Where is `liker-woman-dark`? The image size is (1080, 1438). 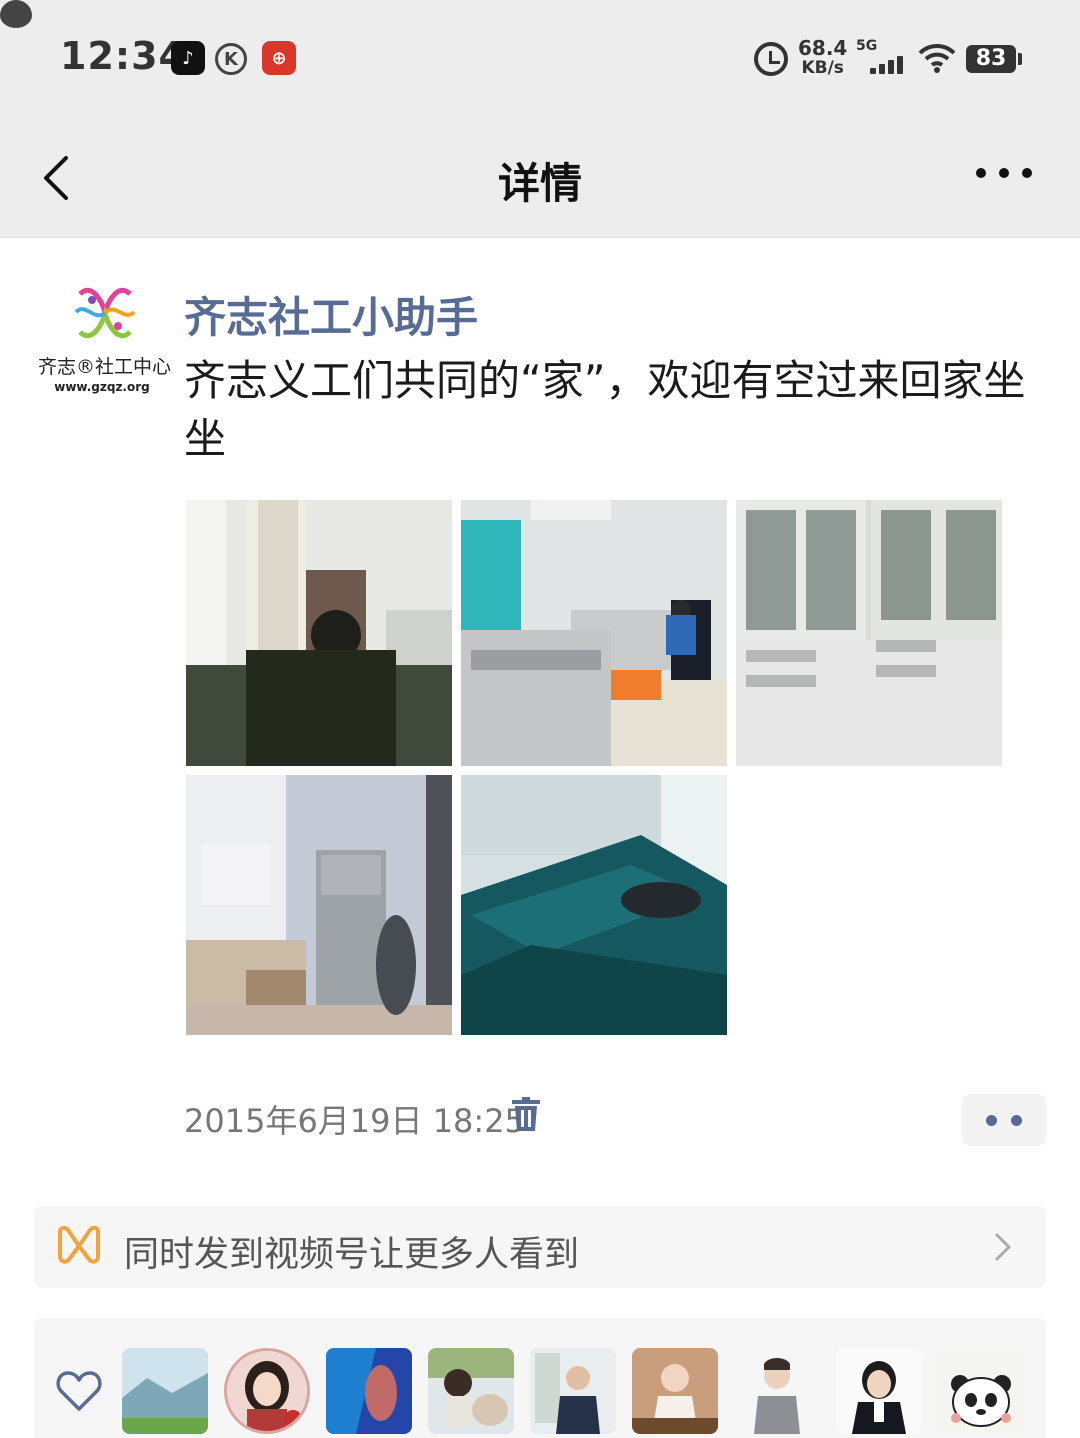
liker-woman-dark is located at coordinates (879, 1391).